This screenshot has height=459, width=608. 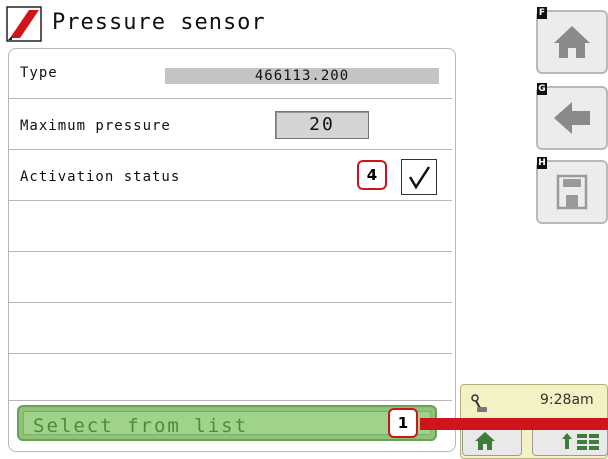 I want to click on max-pressure-row: Maximum pressure 20, so click(x=230, y=124).